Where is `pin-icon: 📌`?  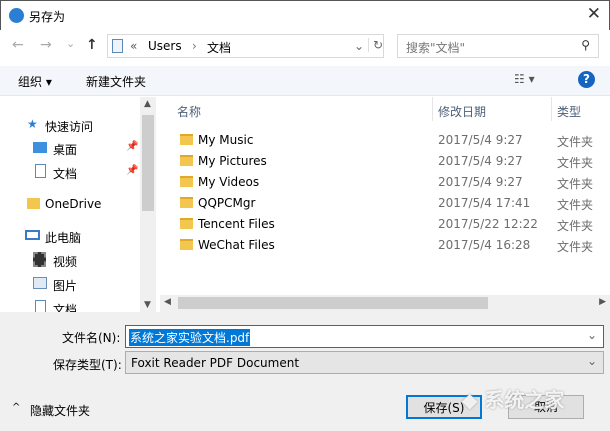 pin-icon: 📌 is located at coordinates (132, 146).